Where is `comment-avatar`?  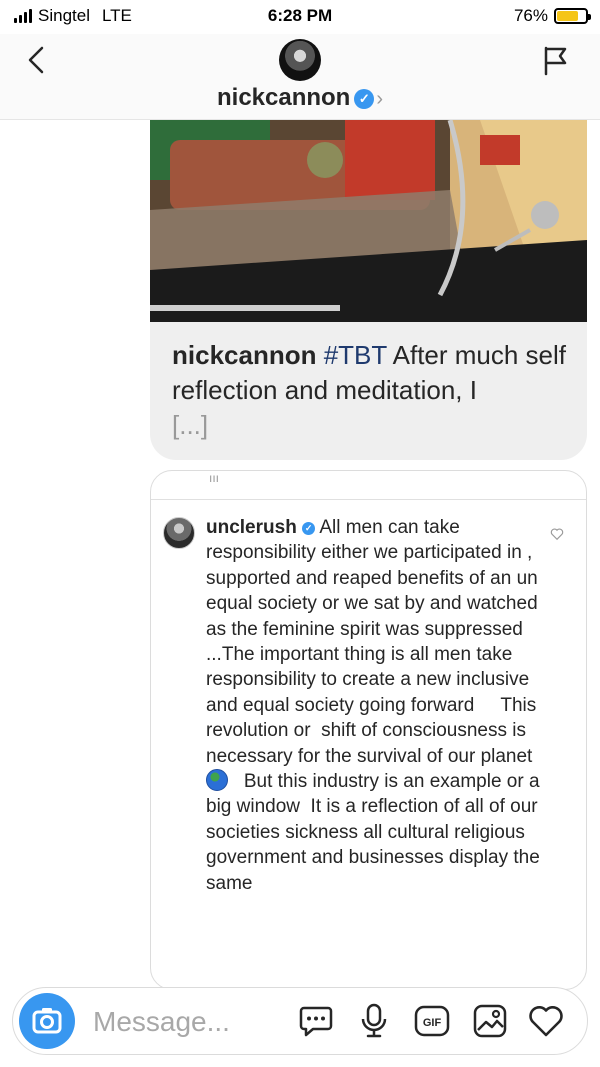 comment-avatar is located at coordinates (179, 533).